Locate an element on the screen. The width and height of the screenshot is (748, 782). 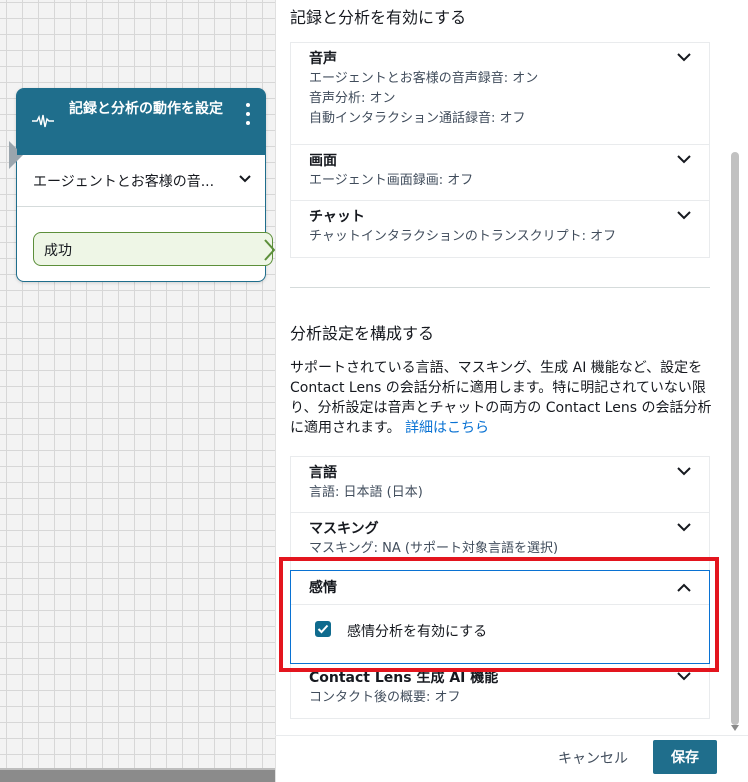
section-divider is located at coordinates (500, 287).